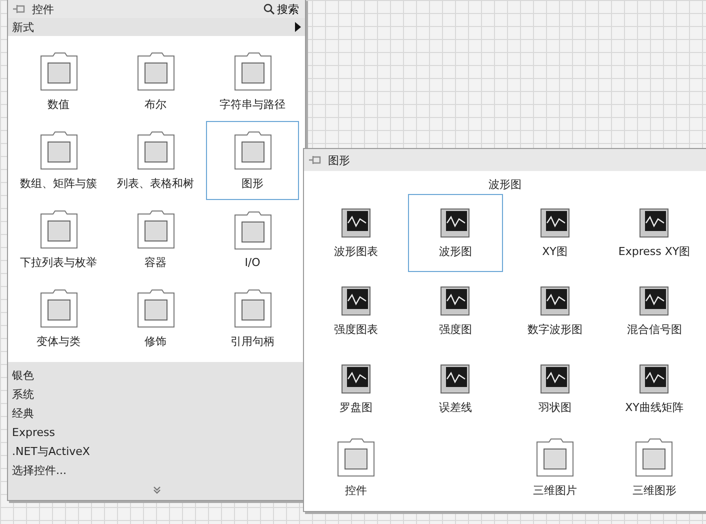  Describe the element at coordinates (298, 27) in the screenshot. I see `submenu-arrow-icon` at that location.